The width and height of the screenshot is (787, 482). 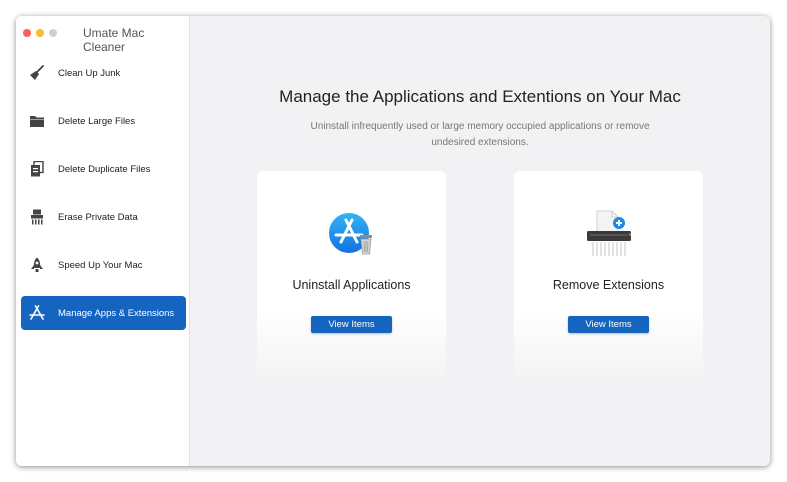 What do you see at coordinates (37, 169) in the screenshot?
I see `duplicate-files-icon` at bounding box center [37, 169].